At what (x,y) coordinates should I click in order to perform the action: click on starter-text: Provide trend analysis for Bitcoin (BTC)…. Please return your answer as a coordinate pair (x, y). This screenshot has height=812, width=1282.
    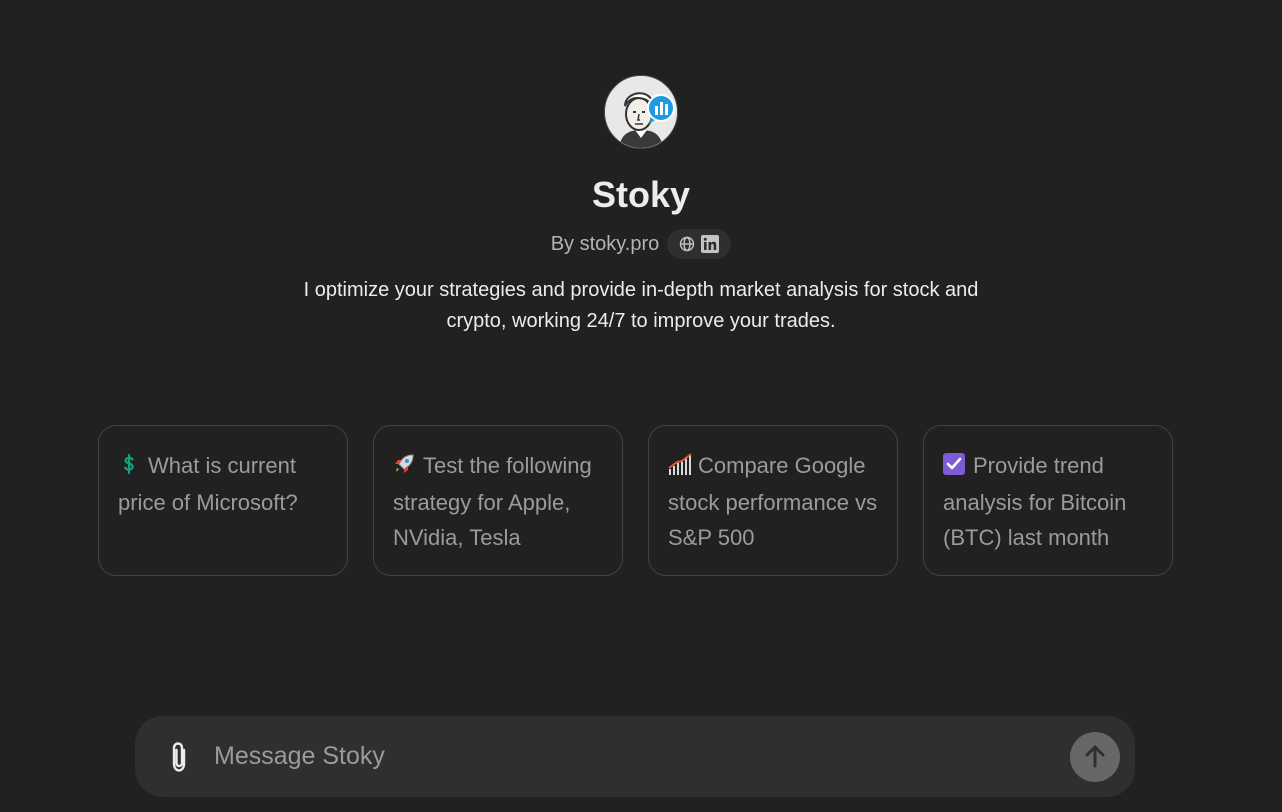
    Looking at the image, I should click on (1048, 501).